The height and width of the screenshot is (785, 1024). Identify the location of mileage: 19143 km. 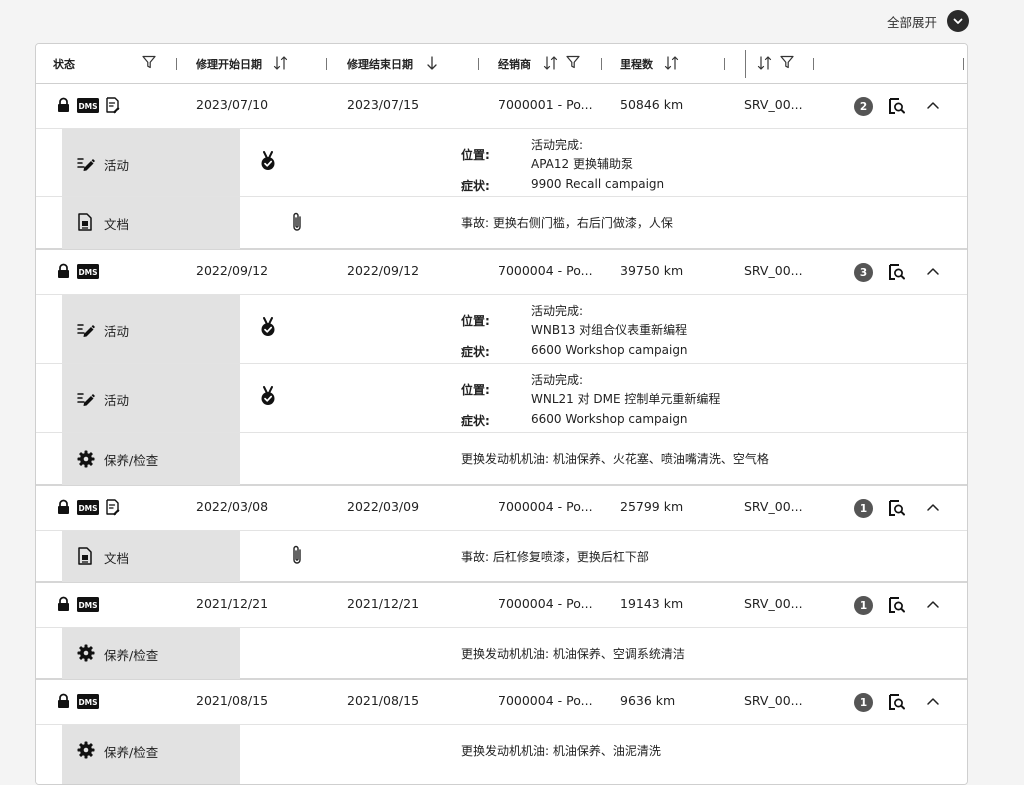
(652, 603).